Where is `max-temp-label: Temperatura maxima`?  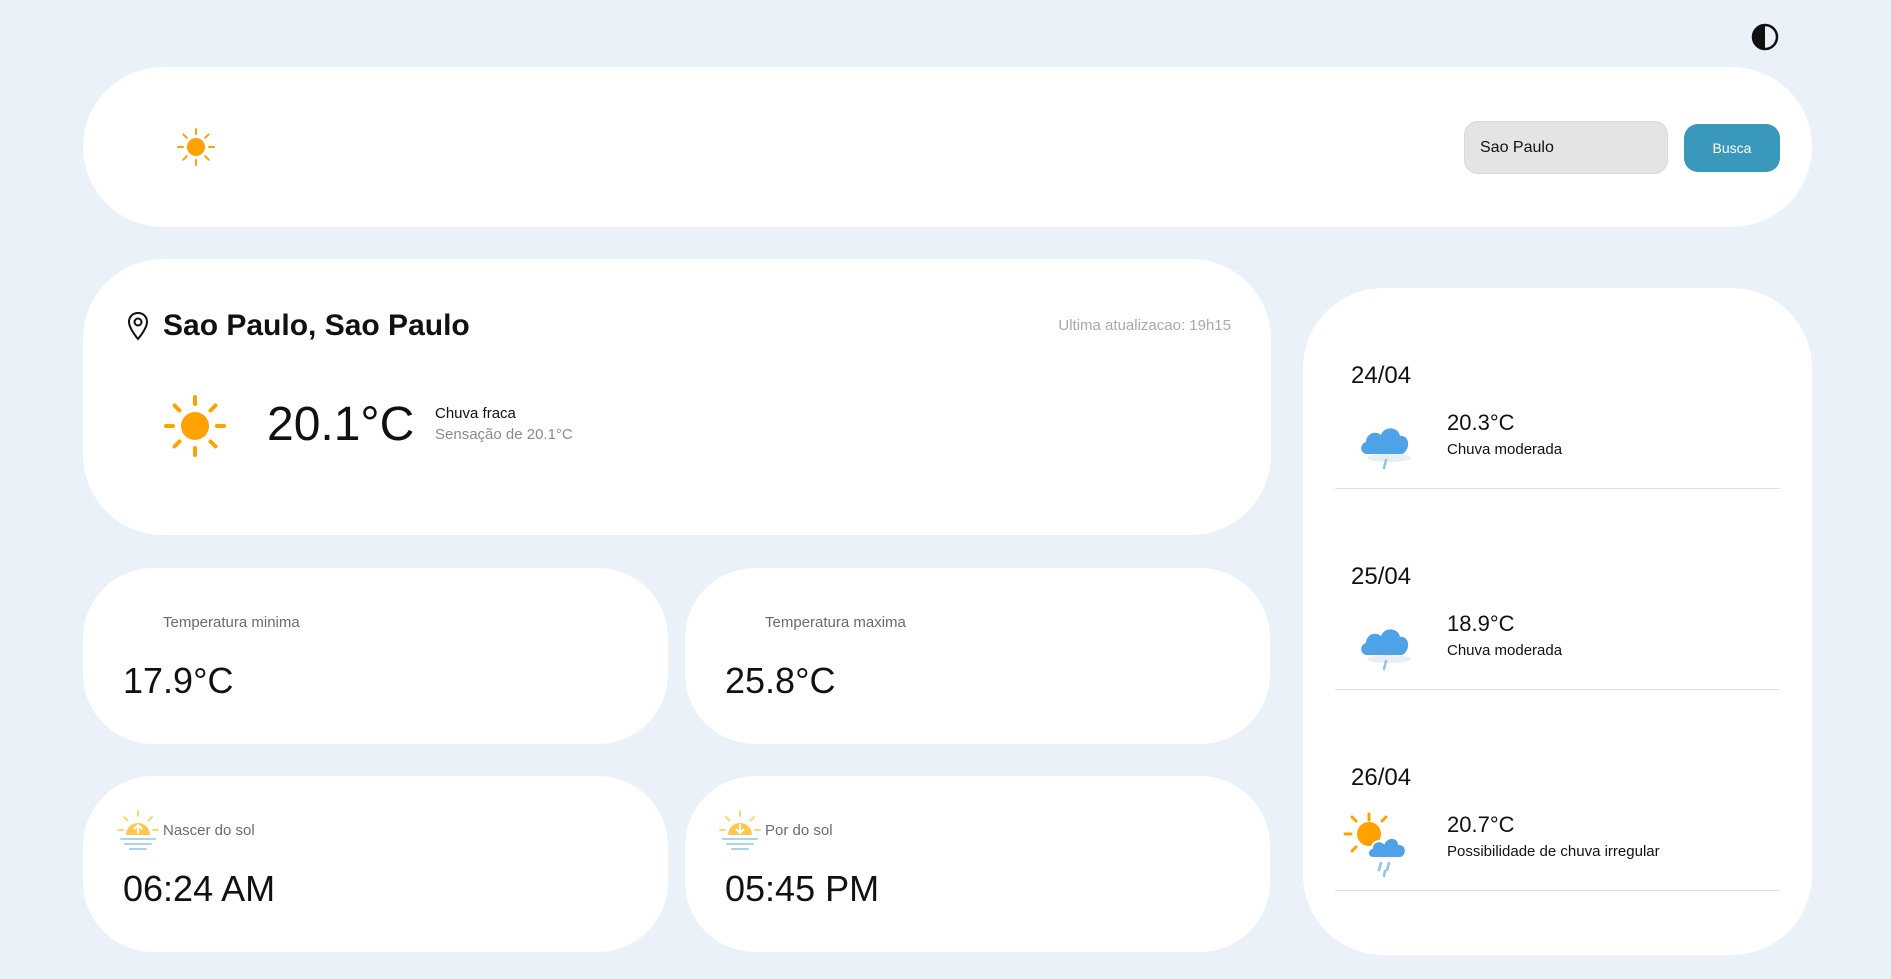
max-temp-label: Temperatura maxima is located at coordinates (835, 622).